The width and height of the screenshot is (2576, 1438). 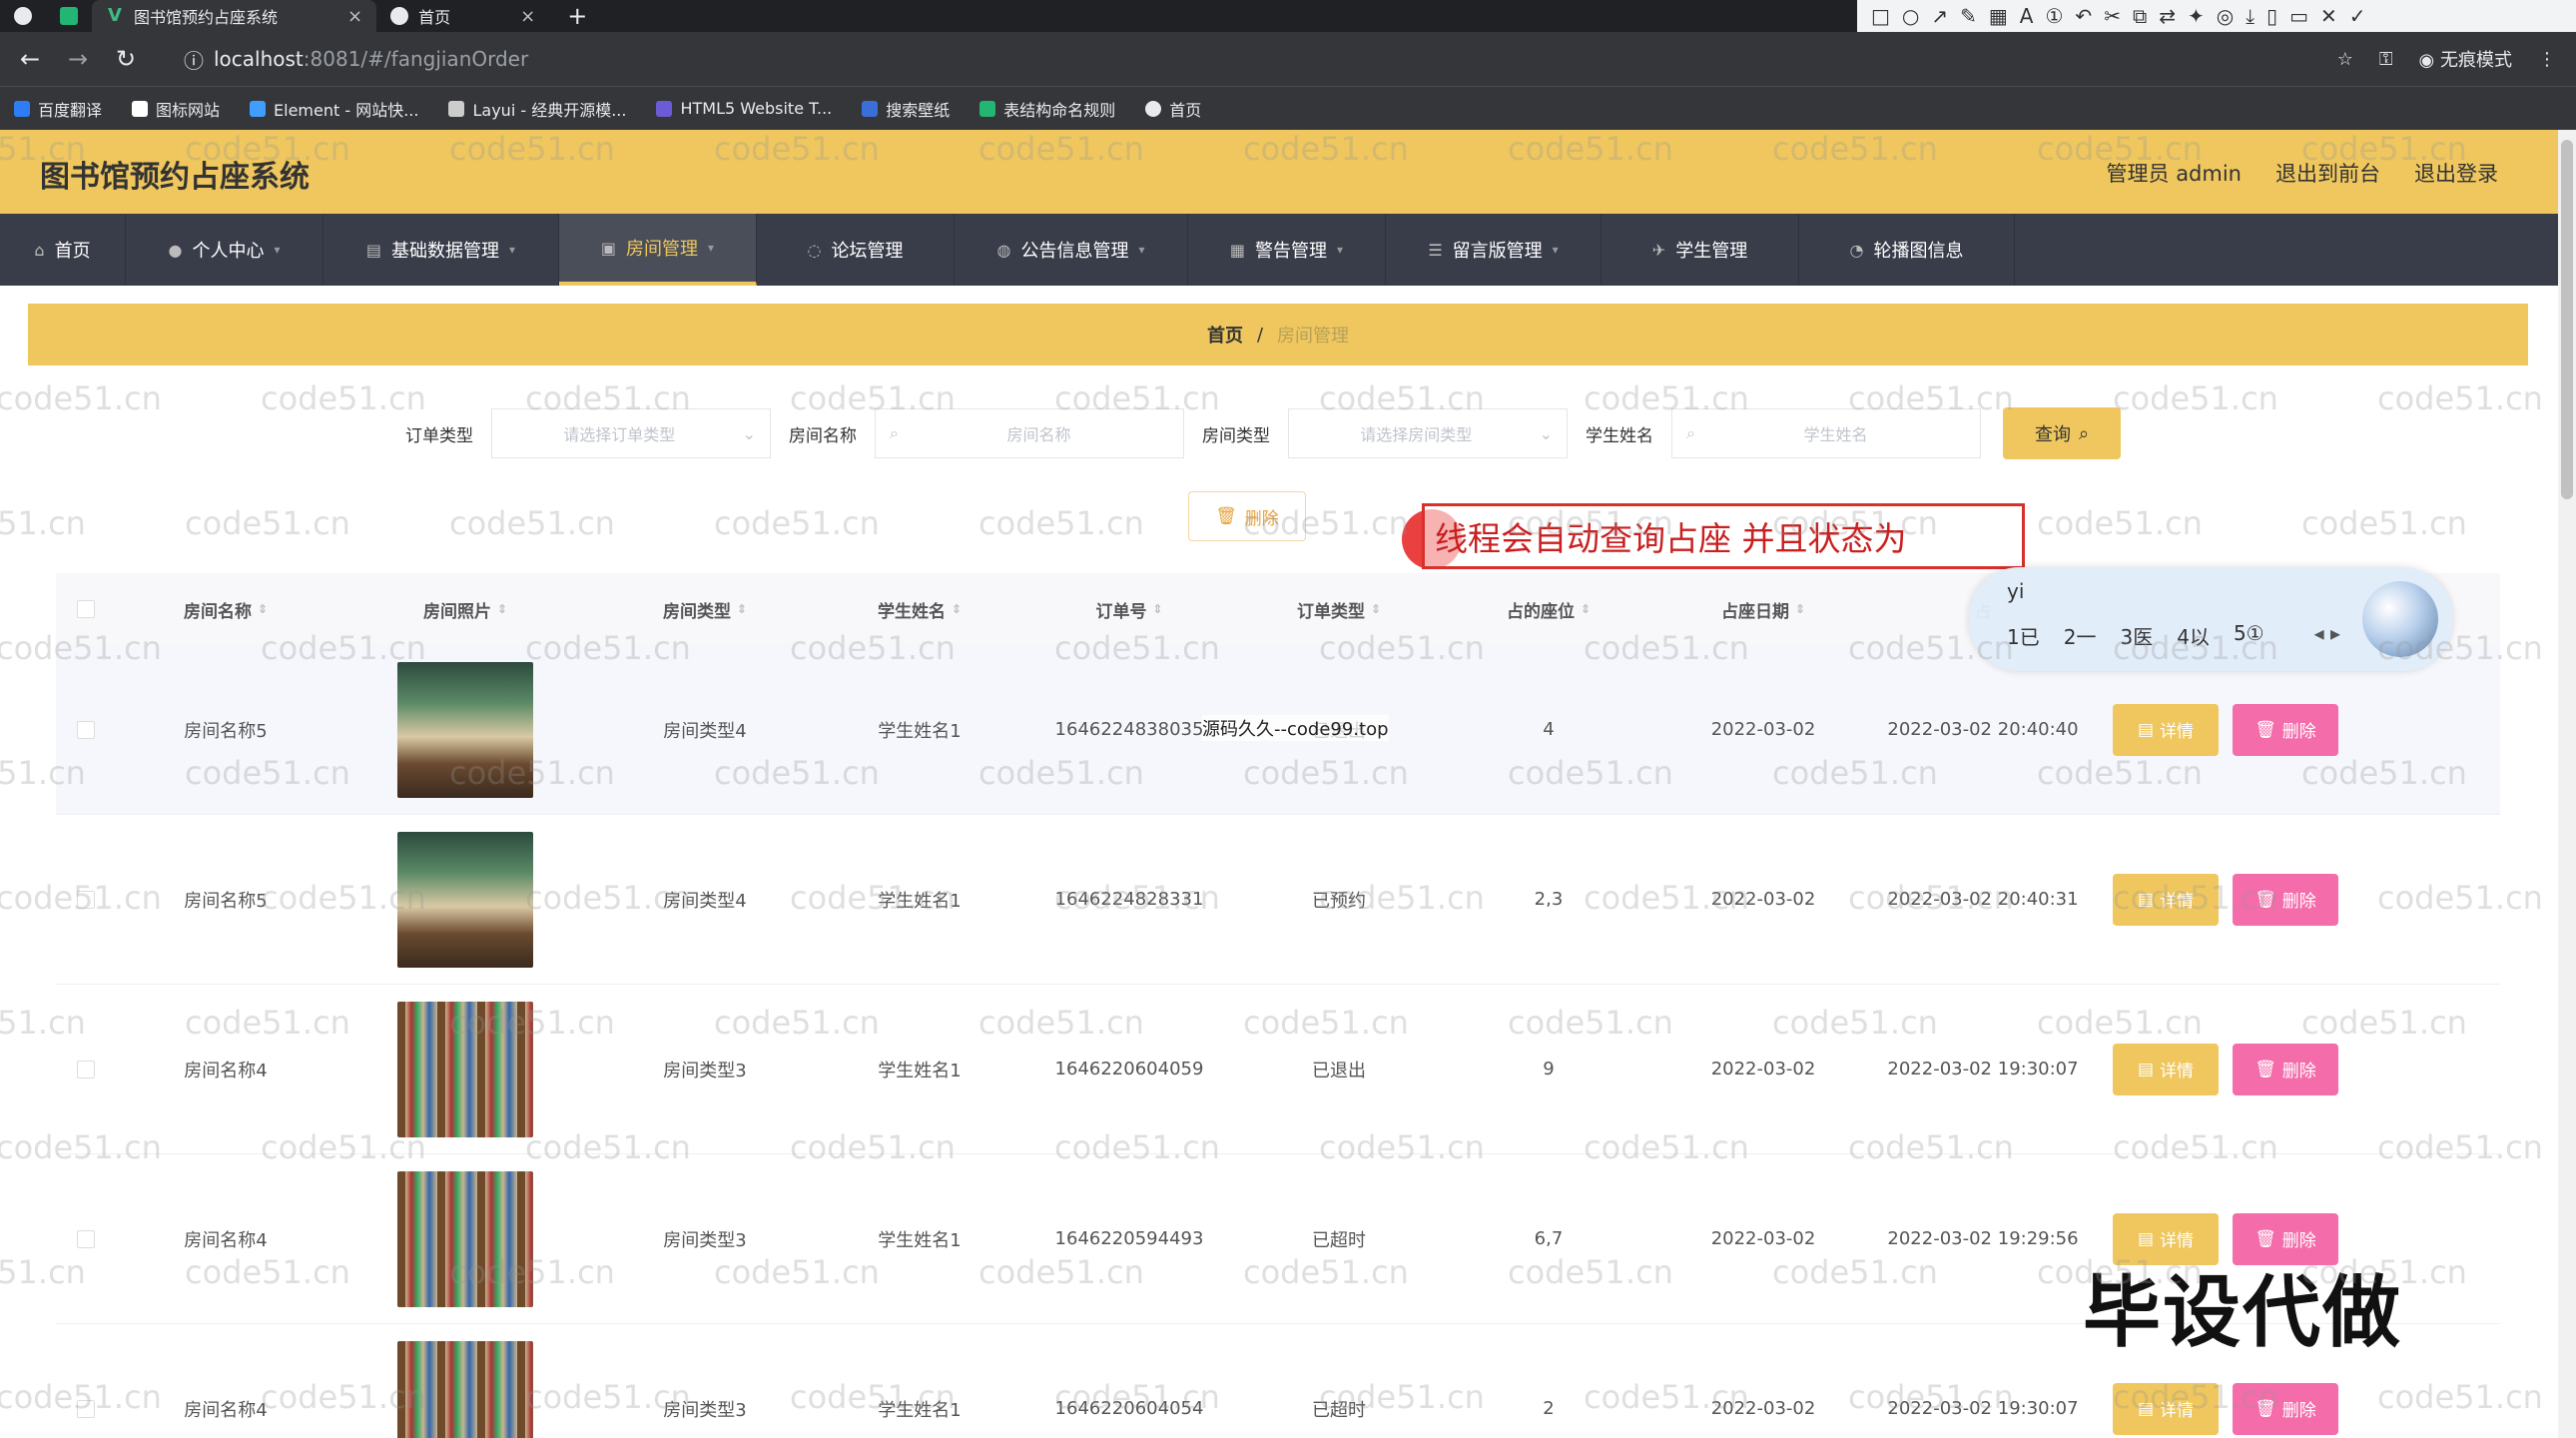 I want to click on nav-home: ⌂ 首页, so click(x=63, y=250).